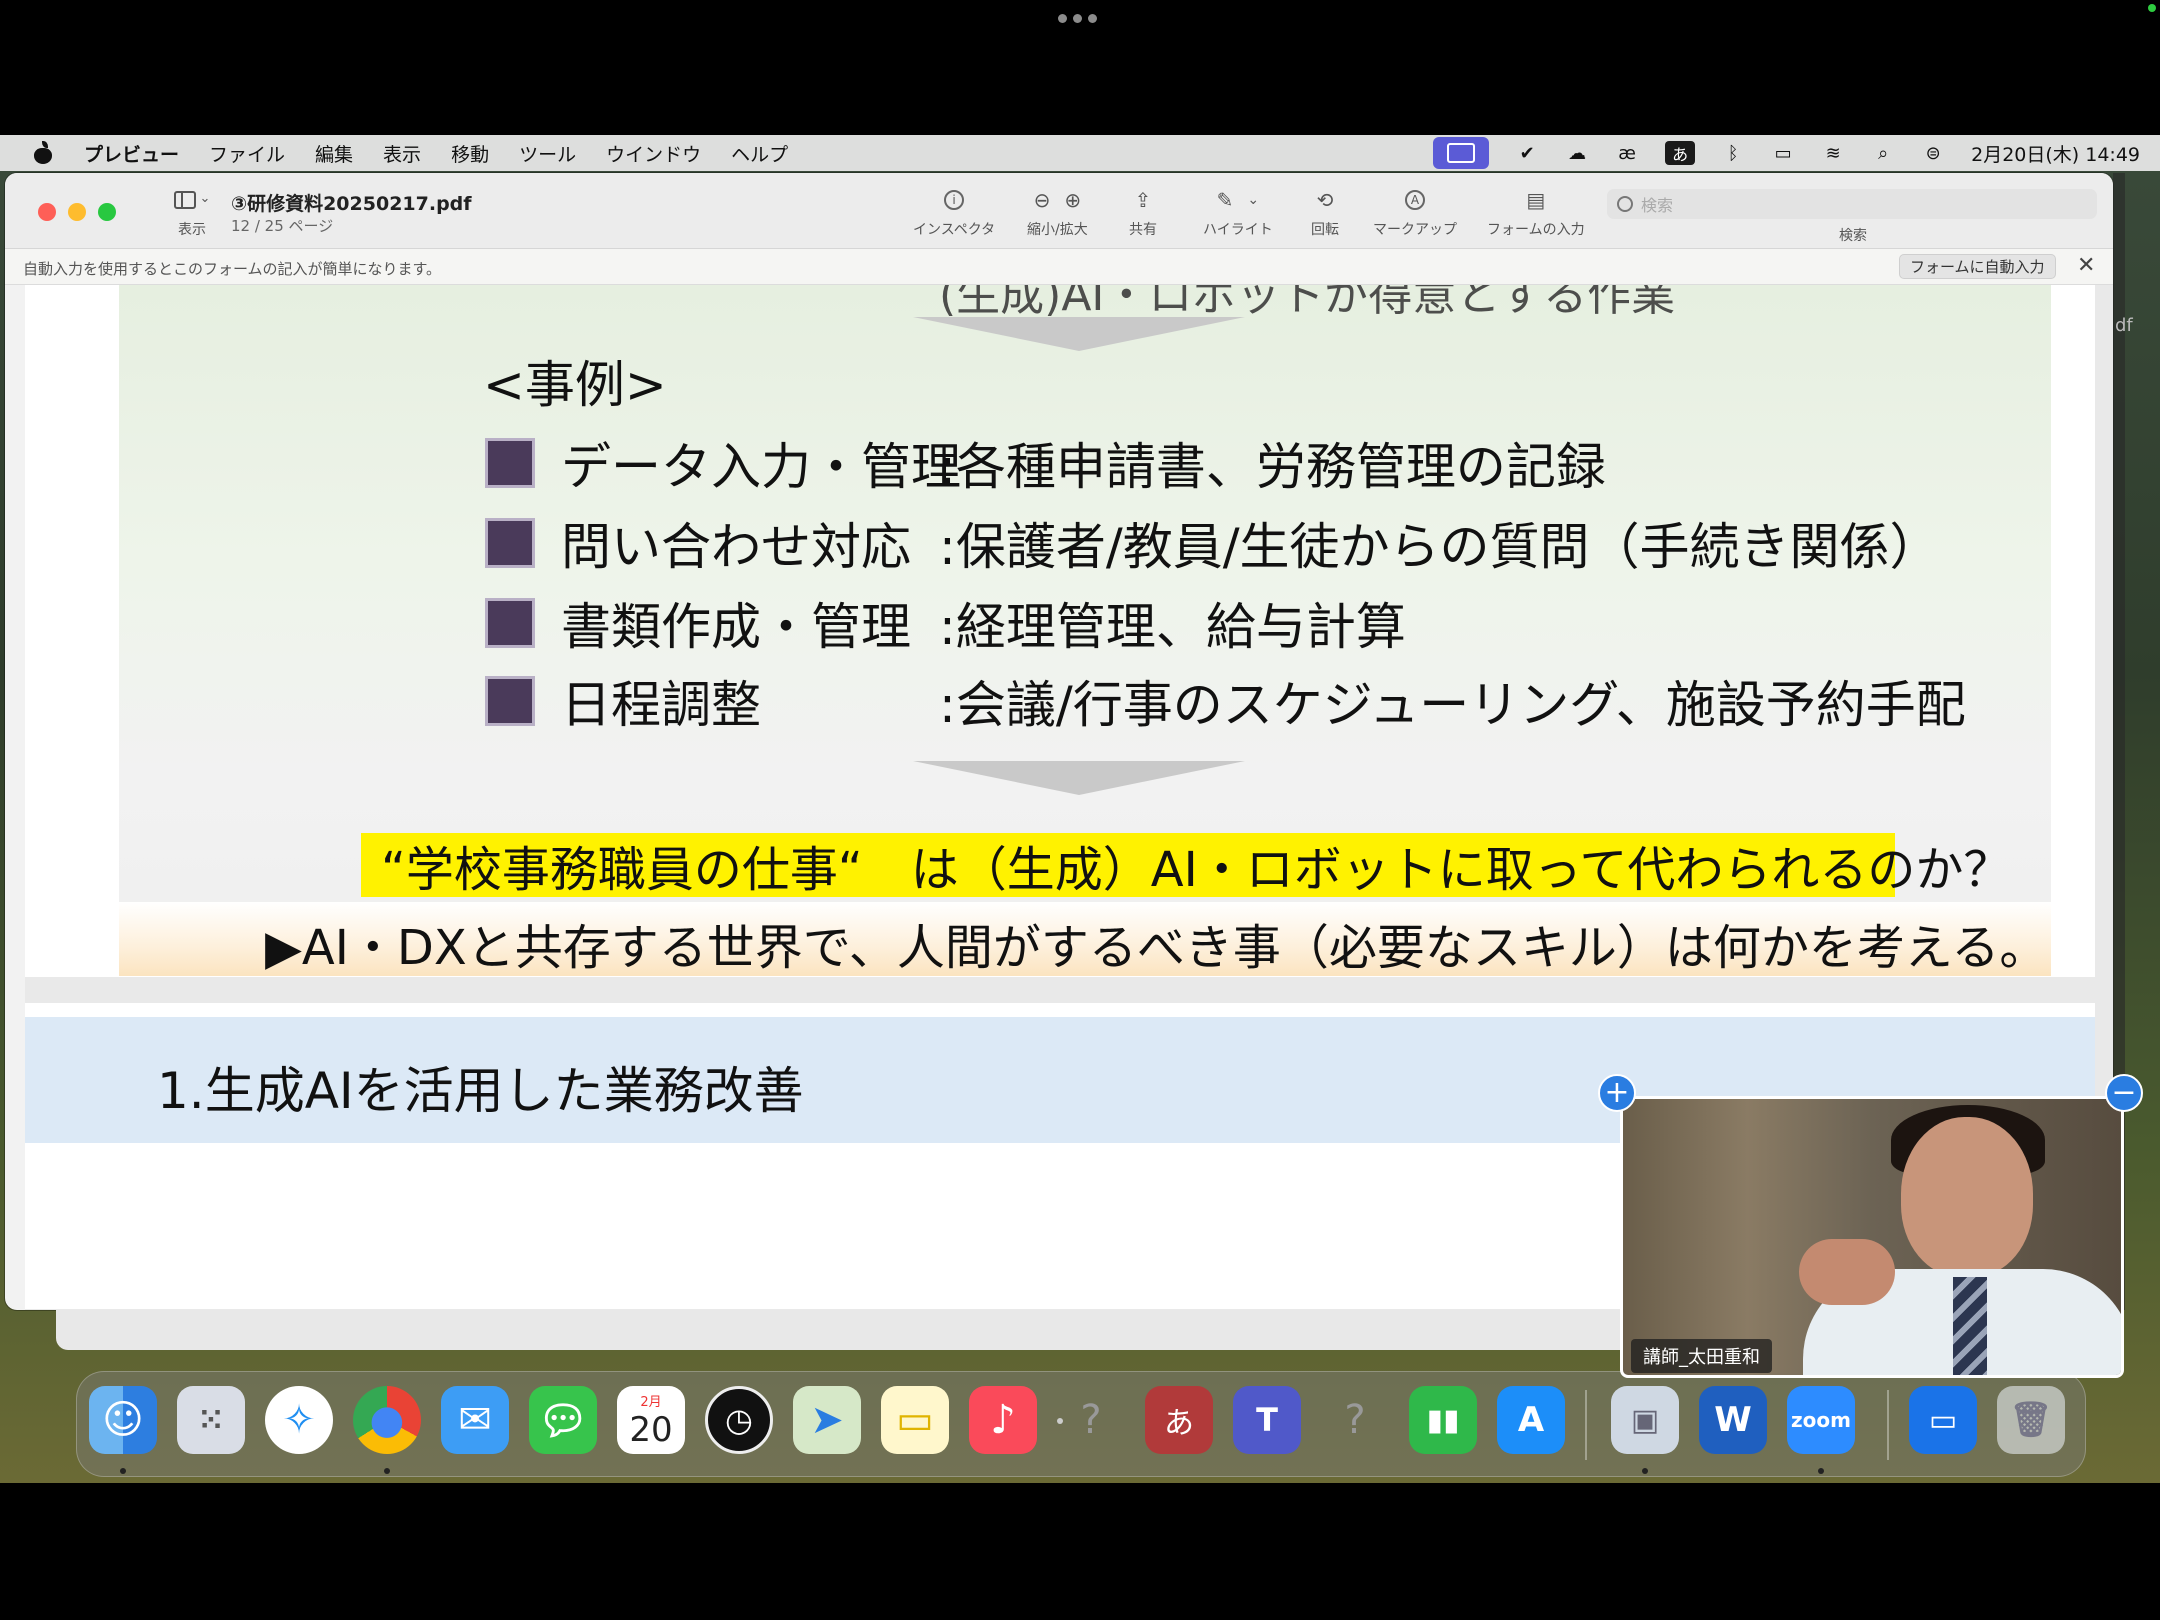 Image resolution: width=2160 pixels, height=1620 pixels. What do you see at coordinates (739, 1420) in the screenshot?
I see `clock-icon: ◷` at bounding box center [739, 1420].